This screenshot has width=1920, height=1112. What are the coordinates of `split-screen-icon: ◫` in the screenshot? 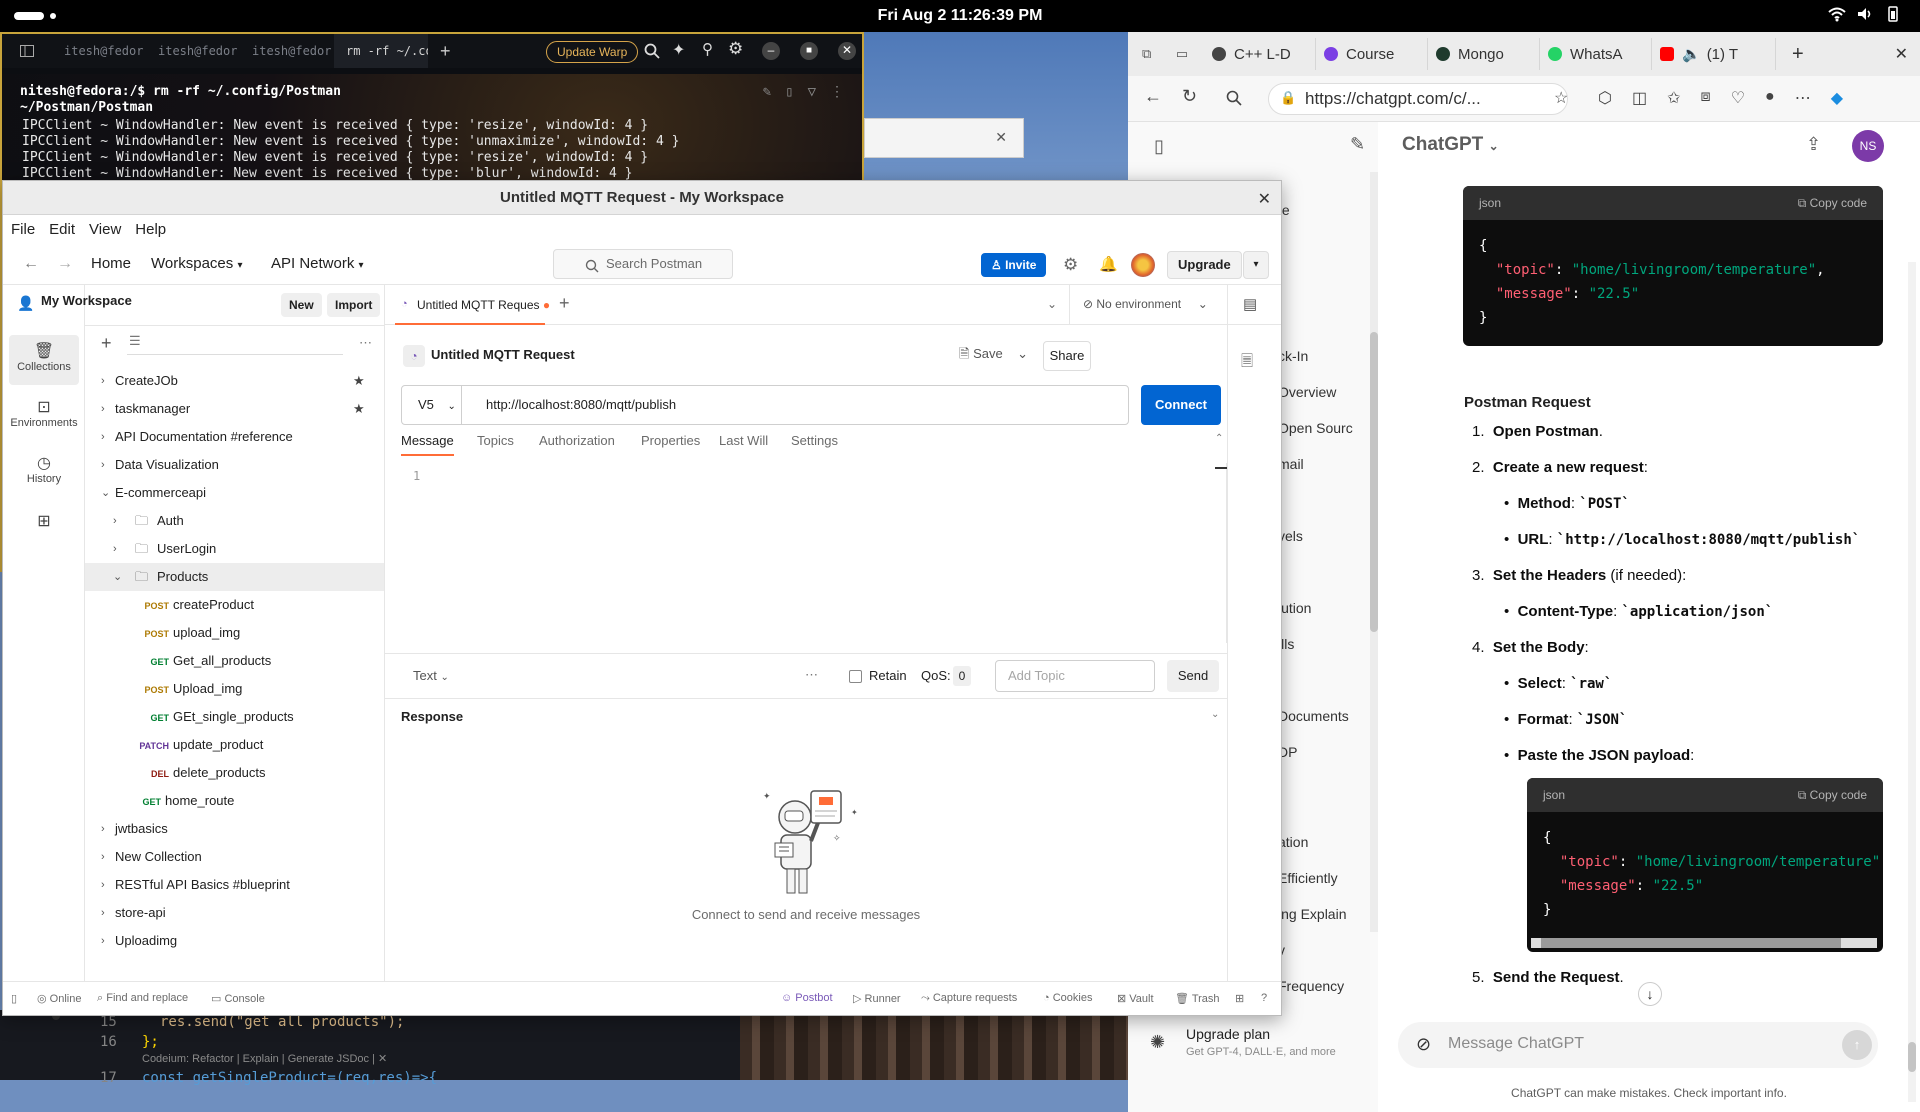 It's located at (1639, 98).